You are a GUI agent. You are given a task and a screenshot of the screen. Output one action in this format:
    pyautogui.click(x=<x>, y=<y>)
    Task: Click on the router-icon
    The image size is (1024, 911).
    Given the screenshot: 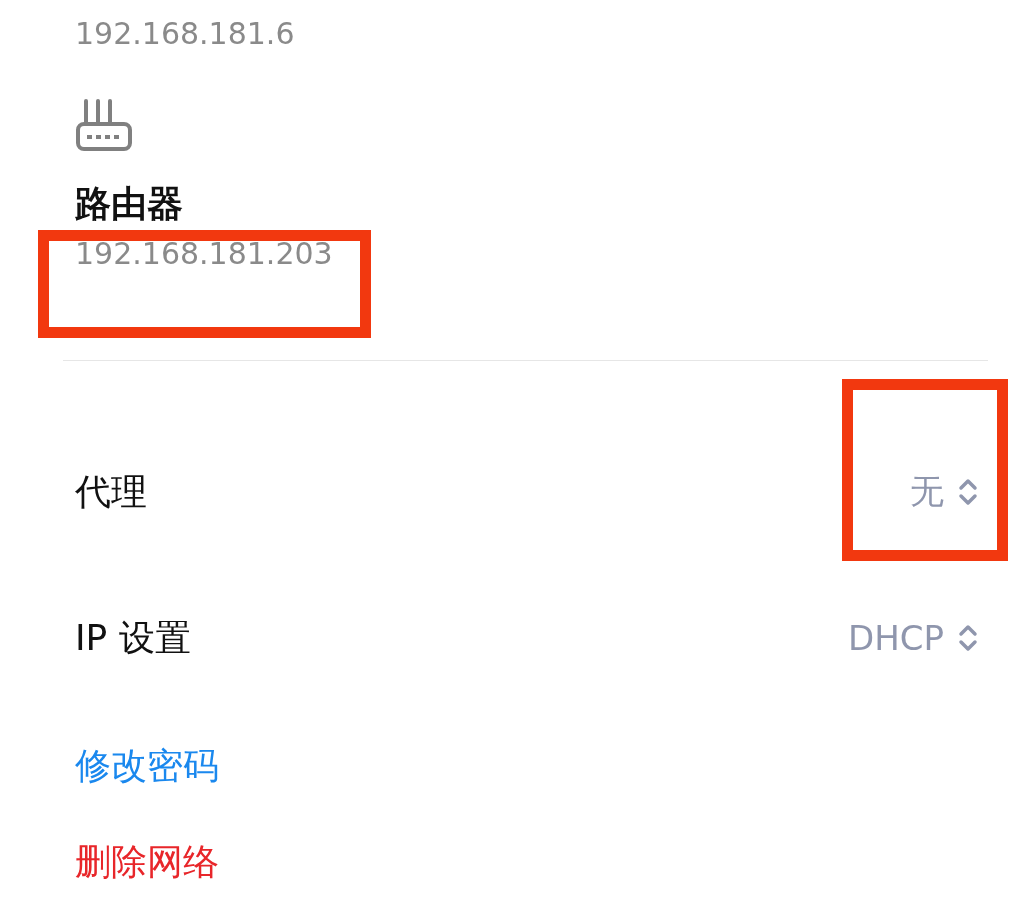 What is the action you would take?
    pyautogui.click(x=104, y=125)
    